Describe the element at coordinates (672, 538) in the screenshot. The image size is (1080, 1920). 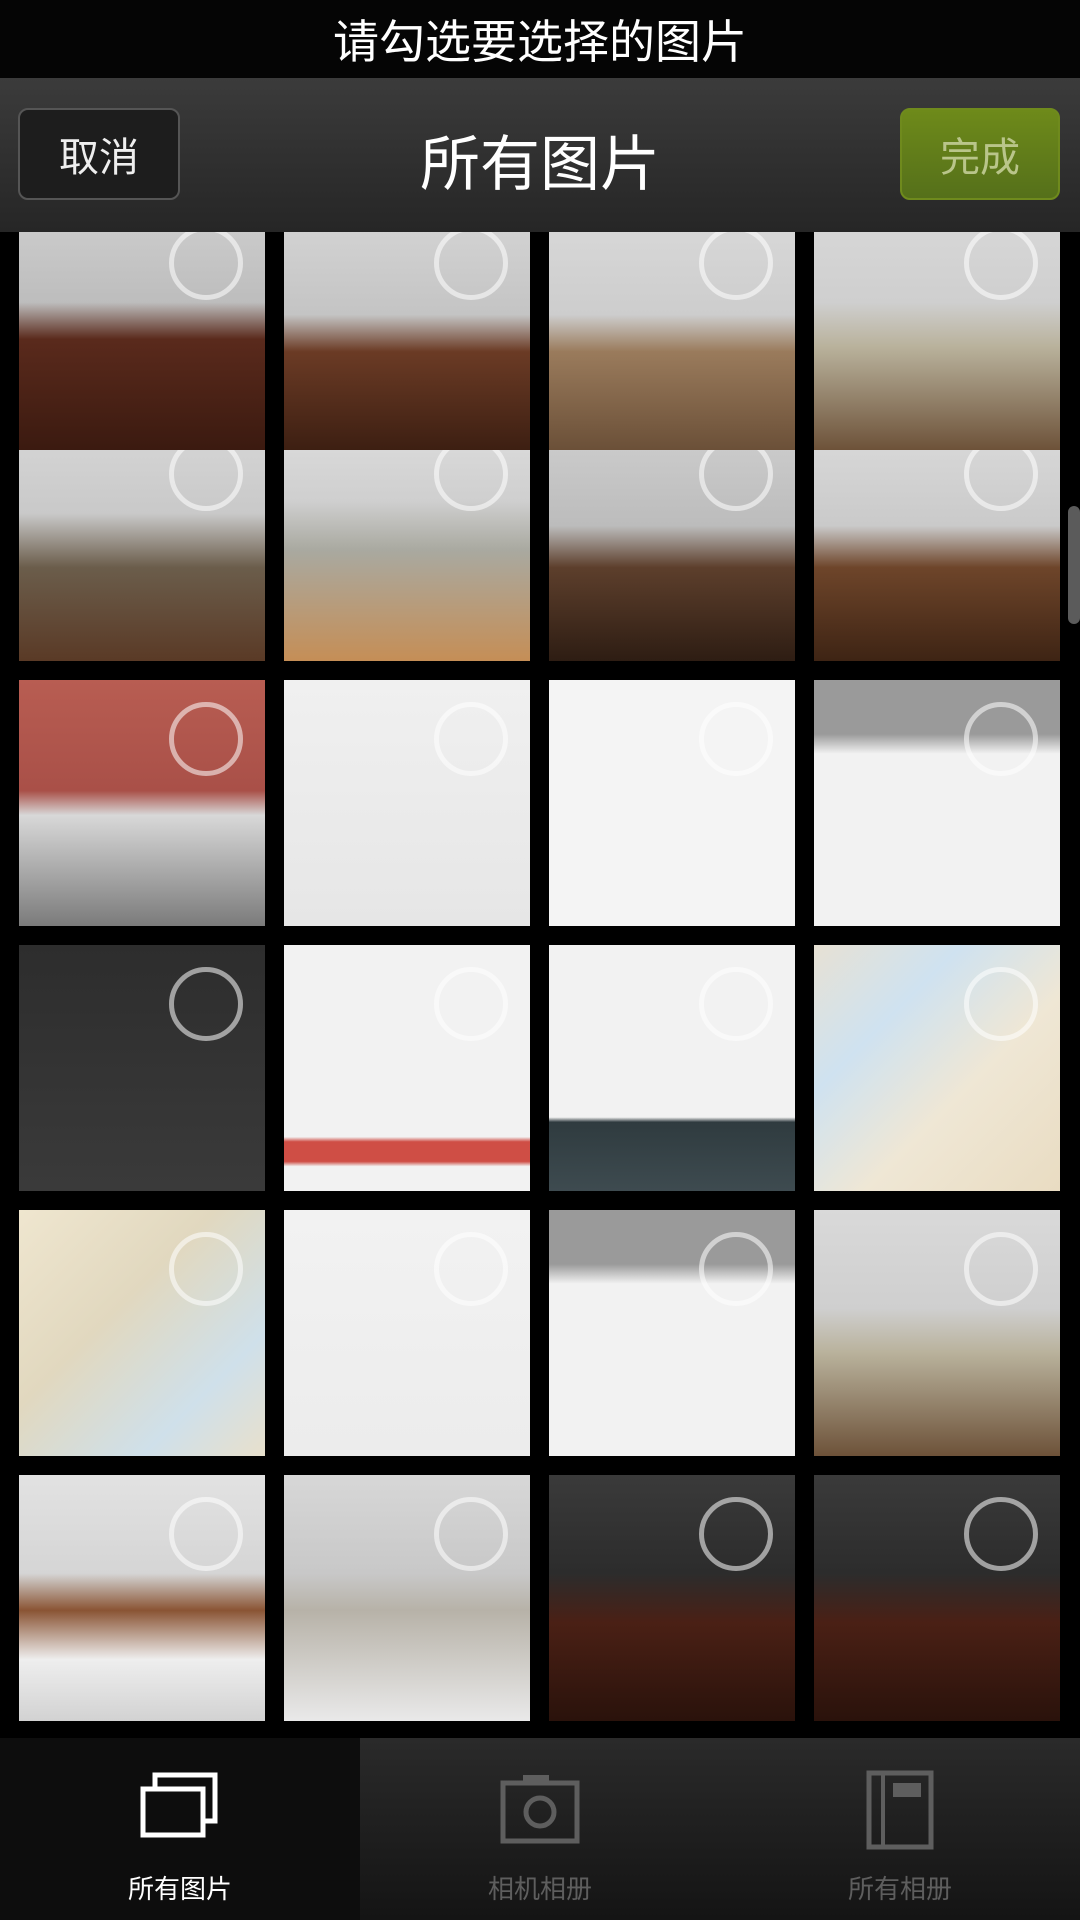
I see `thumb-room-window` at that location.